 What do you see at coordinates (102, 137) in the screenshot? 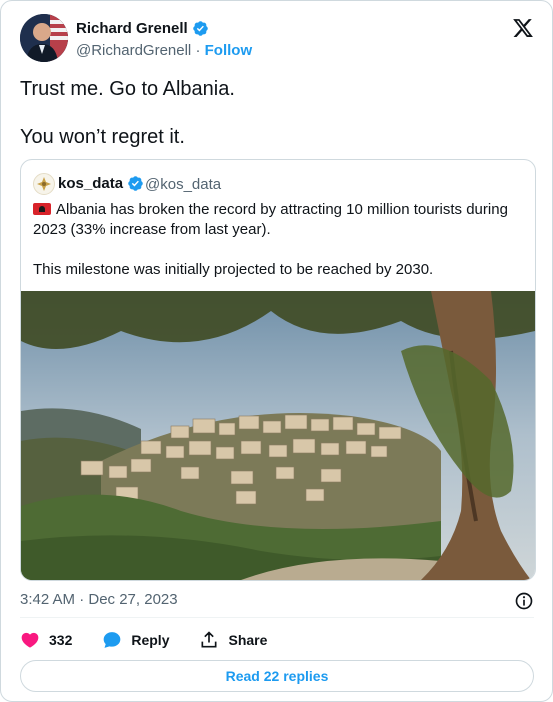
I see `tweet-line-2: You won’t regret it.` at bounding box center [102, 137].